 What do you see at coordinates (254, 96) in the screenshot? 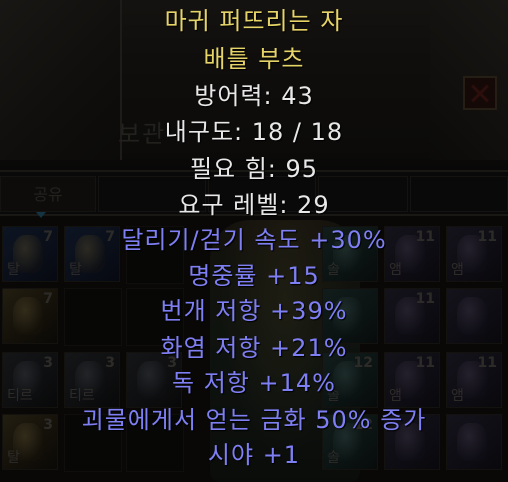
I see `defense-stat: 방어력: 43` at bounding box center [254, 96].